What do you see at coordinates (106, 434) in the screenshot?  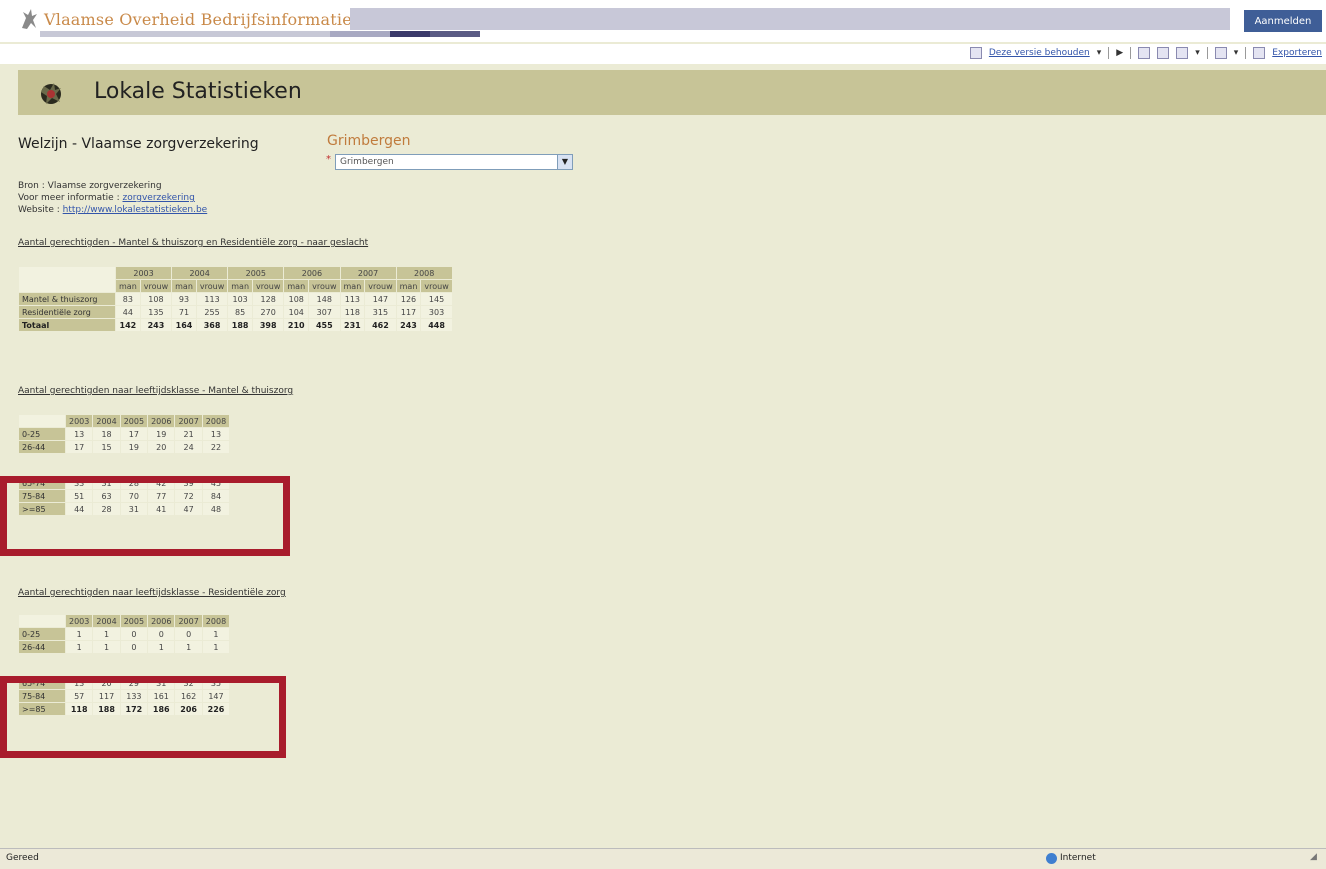 I see `table-cell: 18` at bounding box center [106, 434].